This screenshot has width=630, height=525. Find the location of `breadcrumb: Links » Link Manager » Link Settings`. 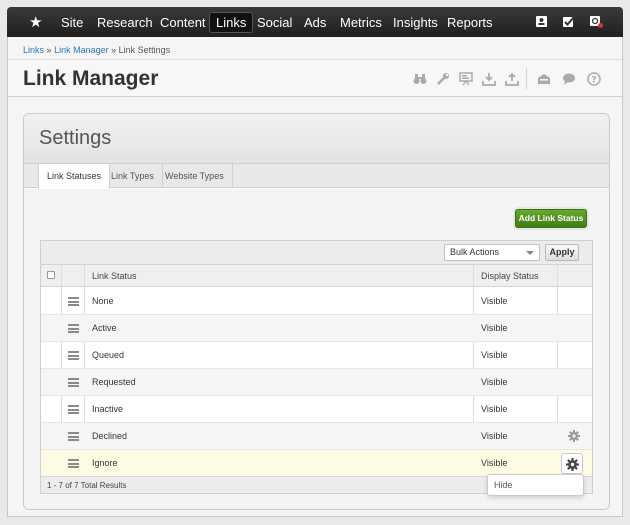

breadcrumb: Links » Link Manager » Link Settings is located at coordinates (96, 50).